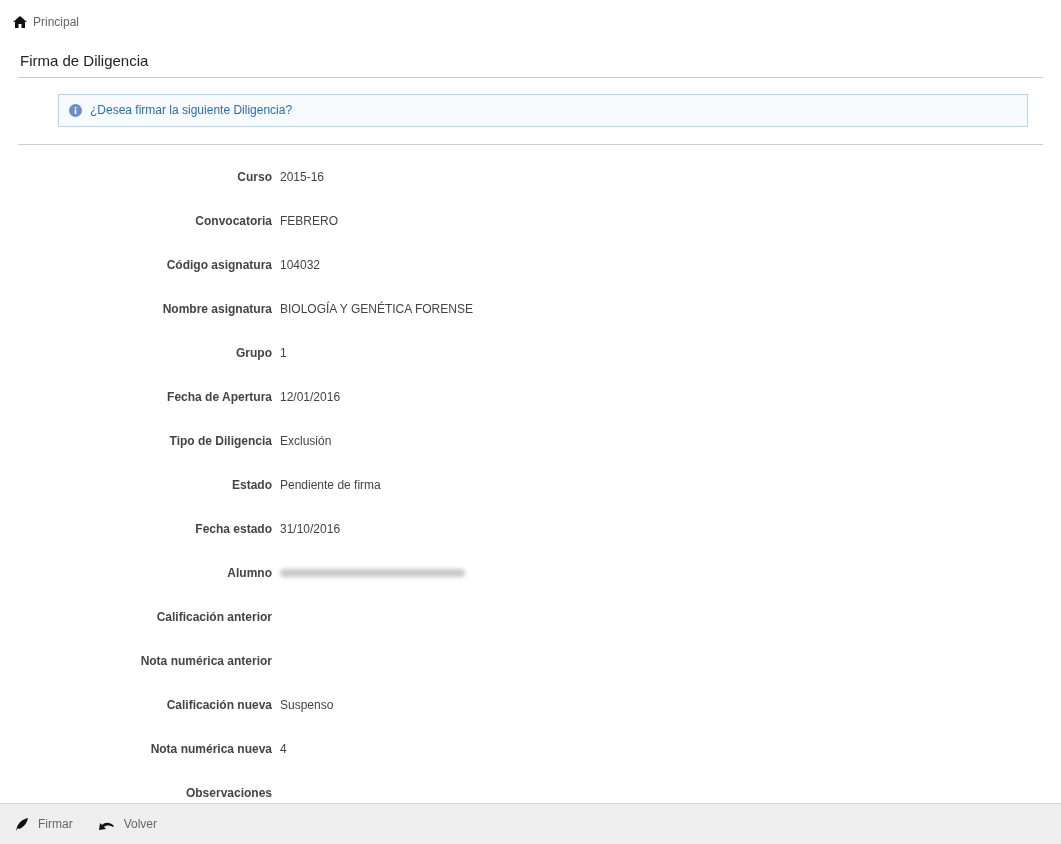 This screenshot has width=1061, height=844. What do you see at coordinates (75, 110) in the screenshot?
I see `info-icon` at bounding box center [75, 110].